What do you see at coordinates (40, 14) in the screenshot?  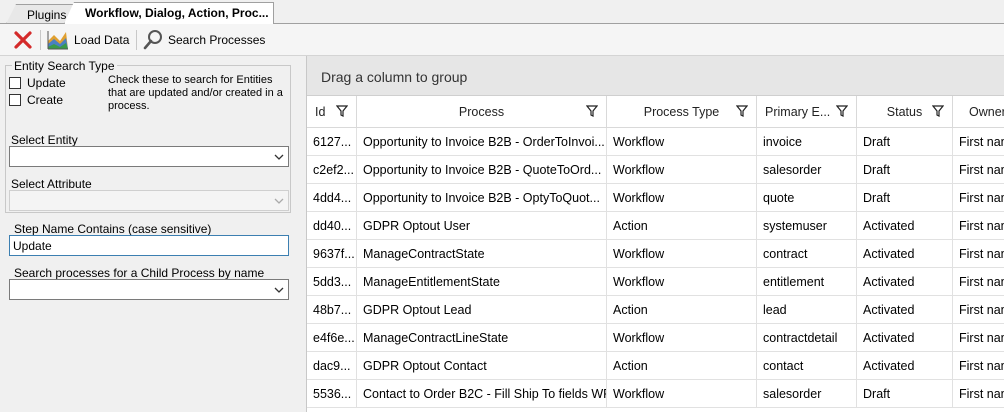 I see `tab-plugins: Plugins` at bounding box center [40, 14].